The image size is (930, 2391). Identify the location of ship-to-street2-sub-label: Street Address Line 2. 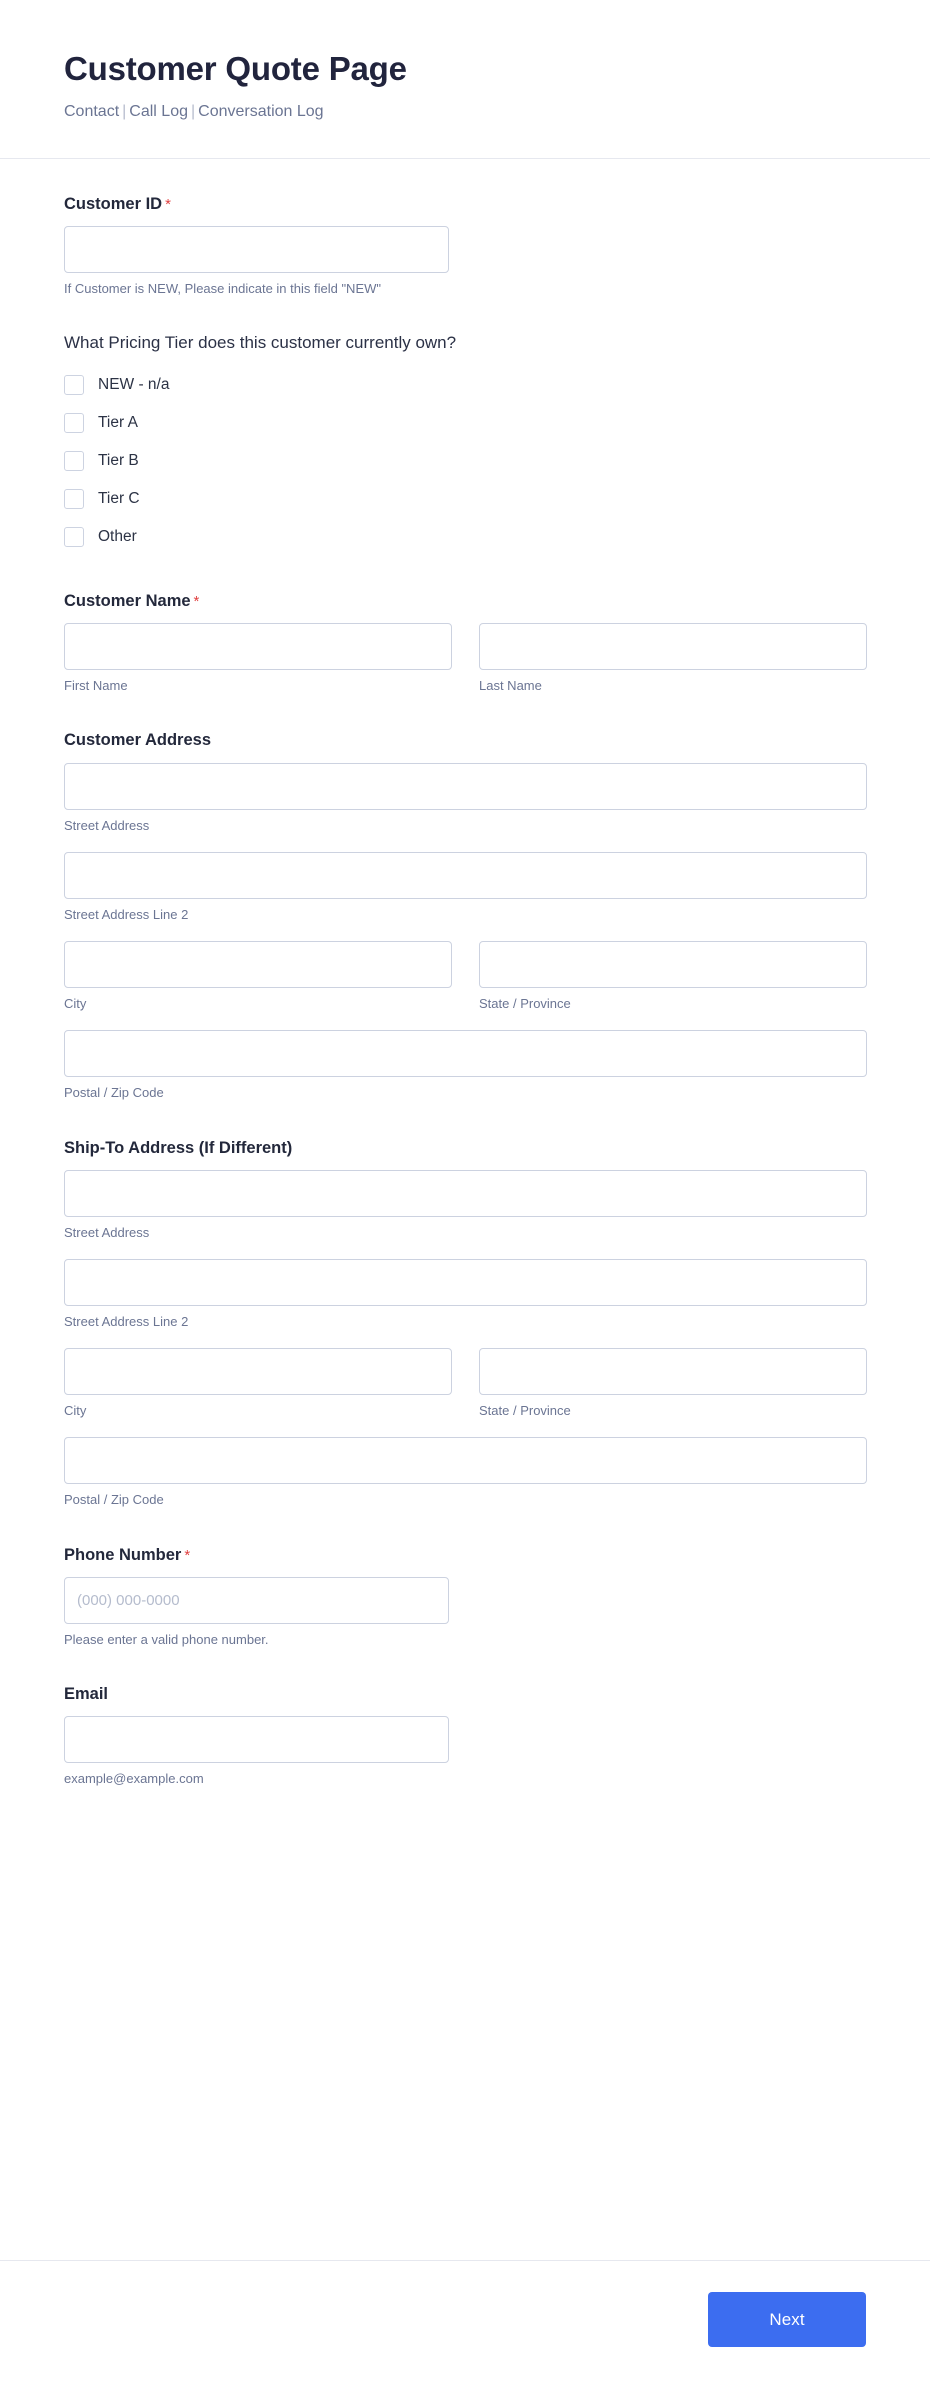
(126, 1321).